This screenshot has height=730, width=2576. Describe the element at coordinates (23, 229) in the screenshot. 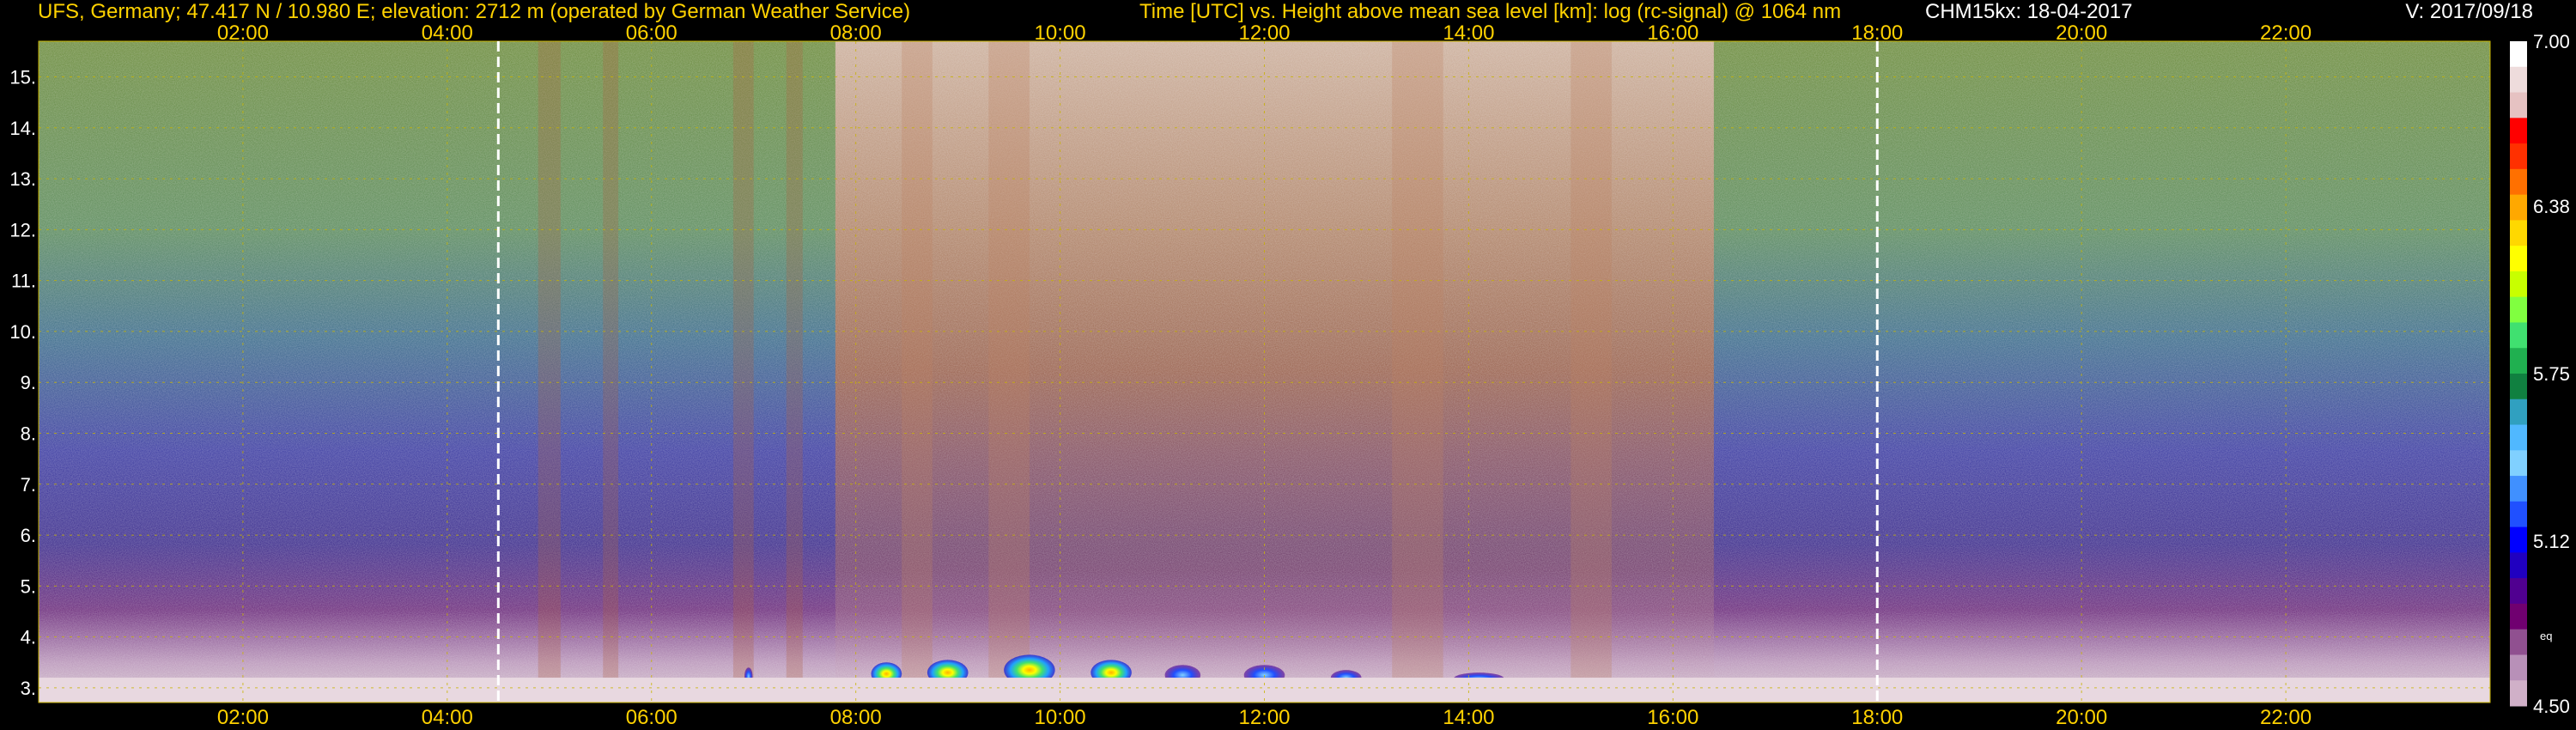

I see `y-tick-label: 12.` at that location.